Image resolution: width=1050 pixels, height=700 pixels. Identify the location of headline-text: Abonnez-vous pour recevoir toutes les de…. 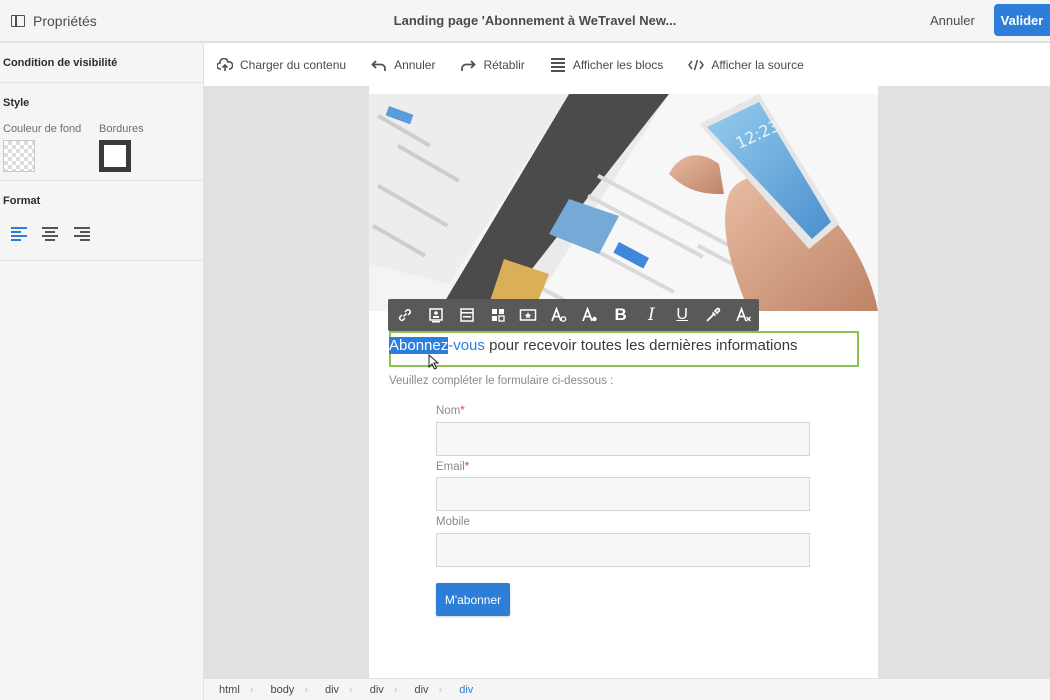
(593, 345).